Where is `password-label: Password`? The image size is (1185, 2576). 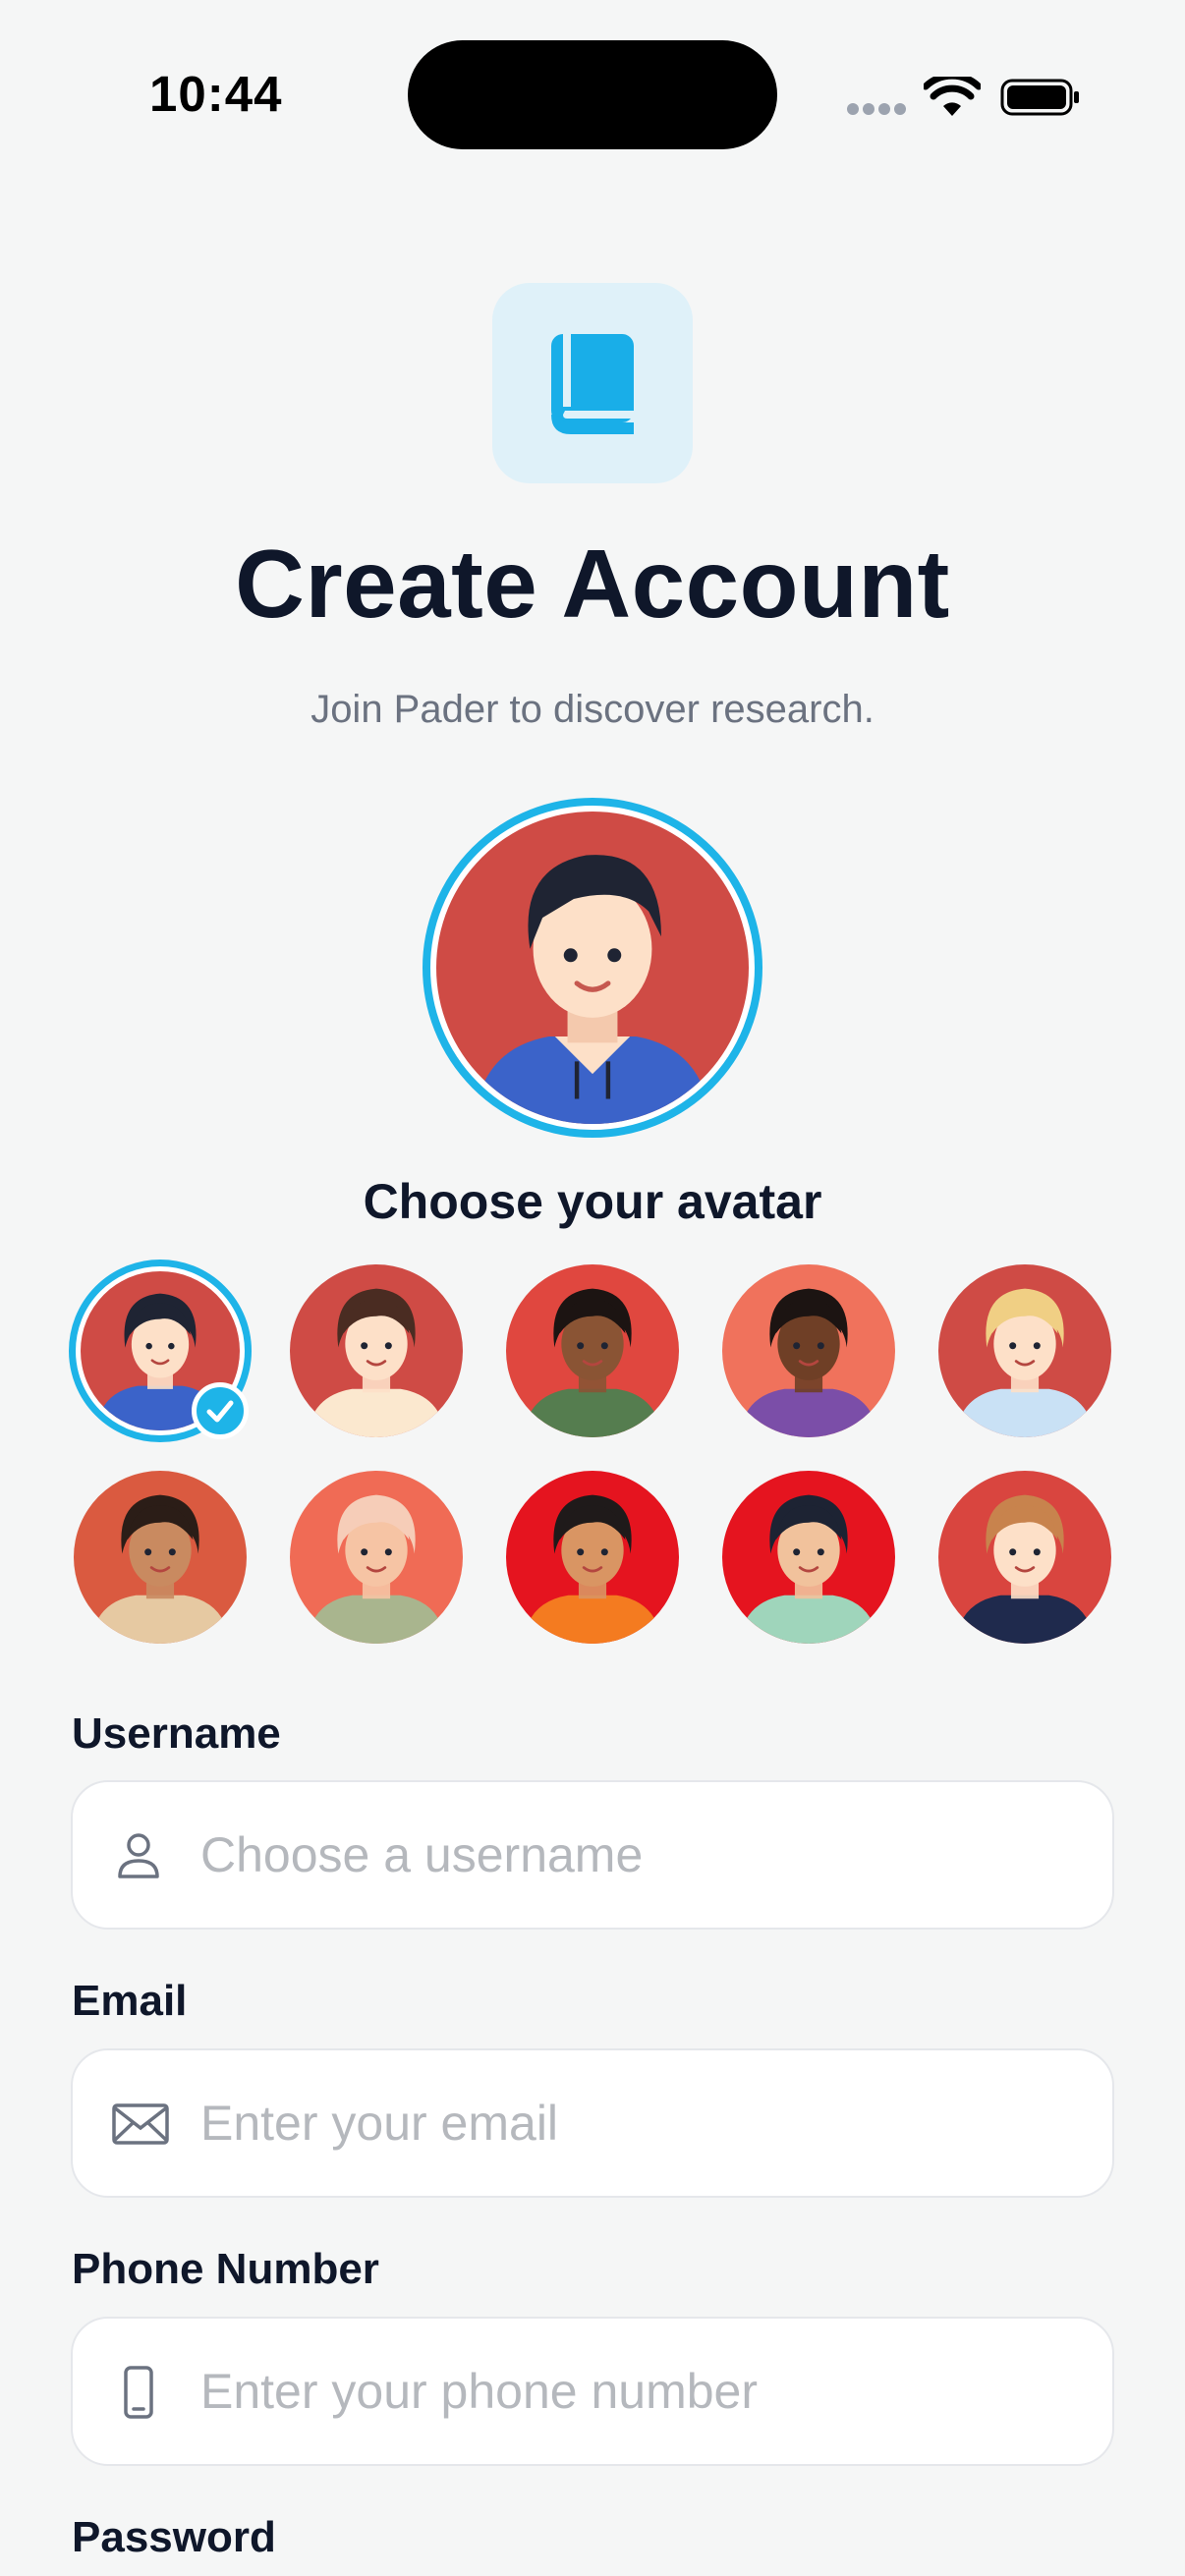 password-label: Password is located at coordinates (174, 2537).